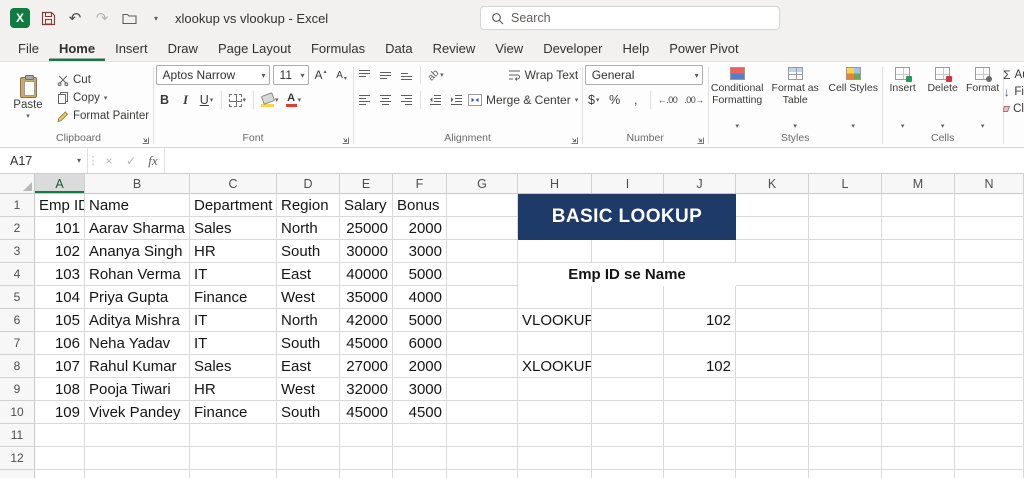 This screenshot has height=478, width=1024. I want to click on cell-A5: 104, so click(60, 297).